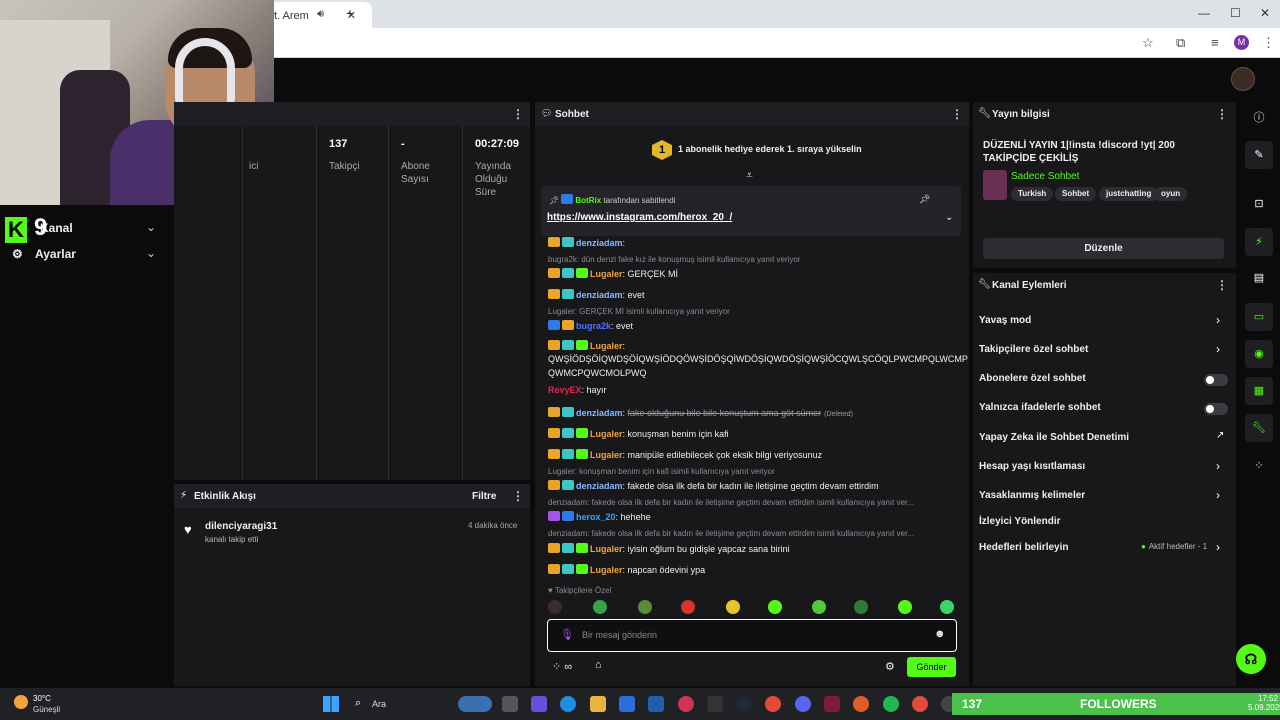  Describe the element at coordinates (1032, 194) in the screenshot. I see `tag: Turkish` at that location.